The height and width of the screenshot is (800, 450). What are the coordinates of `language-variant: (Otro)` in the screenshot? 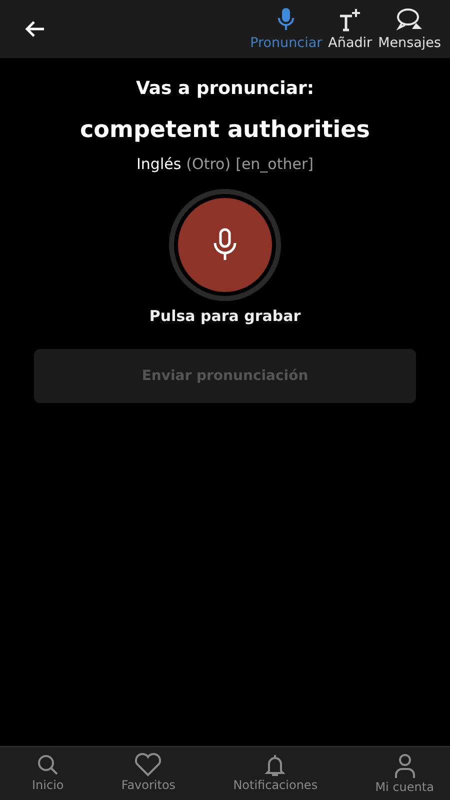 It's located at (208, 164).